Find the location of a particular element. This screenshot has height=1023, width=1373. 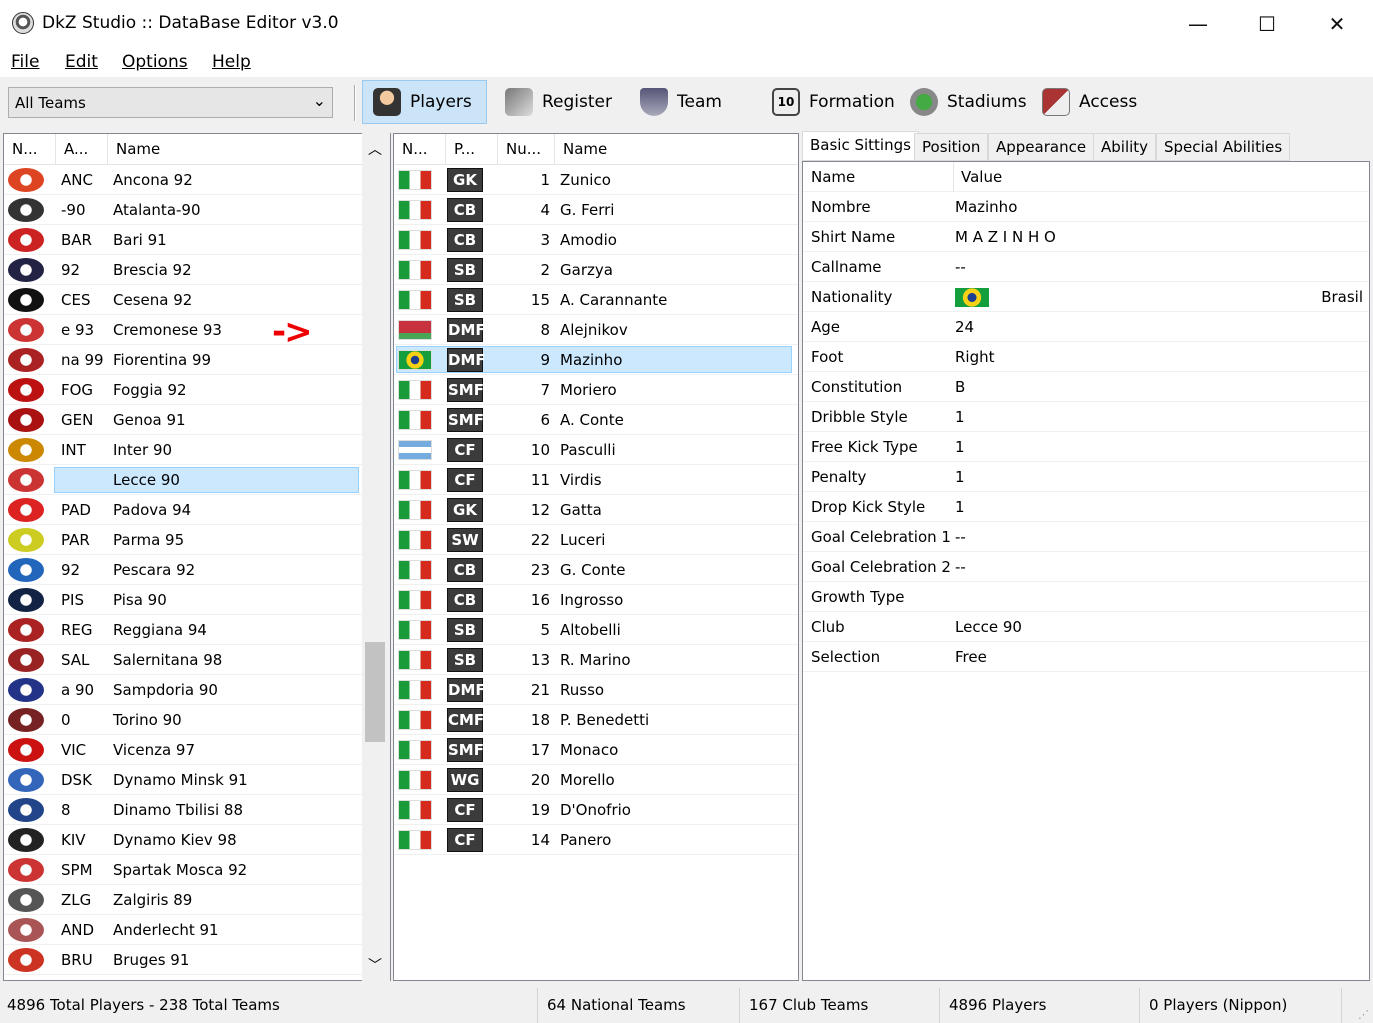

minimize-button: — is located at coordinates (1198, 23).